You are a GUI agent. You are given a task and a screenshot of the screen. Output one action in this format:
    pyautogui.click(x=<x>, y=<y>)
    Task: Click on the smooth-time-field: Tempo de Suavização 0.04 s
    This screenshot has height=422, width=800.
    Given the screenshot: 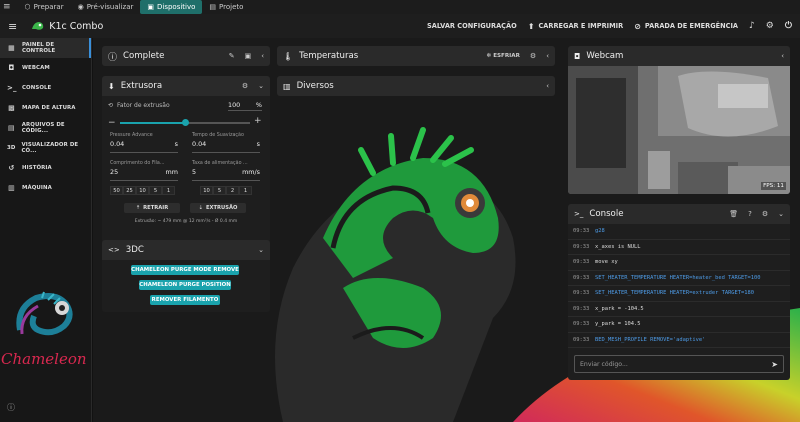 What is the action you would take?
    pyautogui.click(x=226, y=143)
    